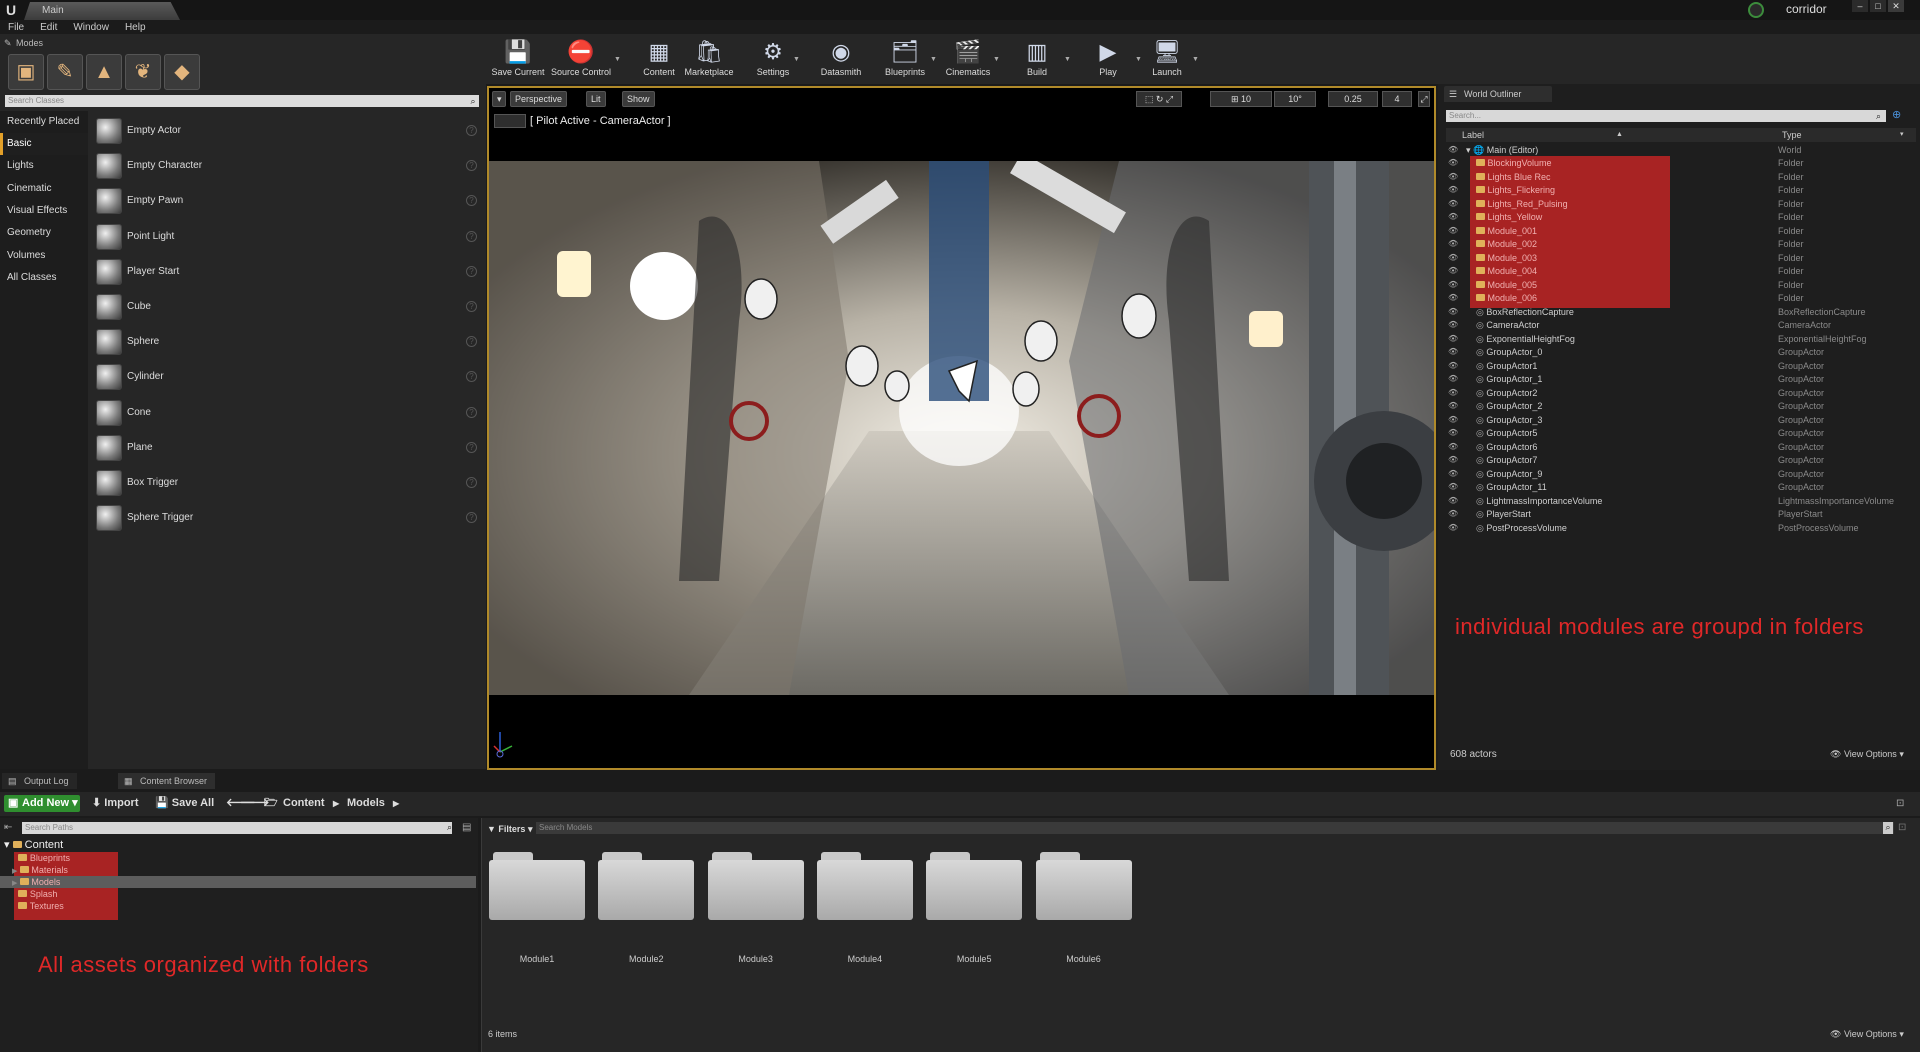 Image resolution: width=1920 pixels, height=1052 pixels. Describe the element at coordinates (288, 378) in the screenshot. I see `placeable-item: Cylinder?` at that location.